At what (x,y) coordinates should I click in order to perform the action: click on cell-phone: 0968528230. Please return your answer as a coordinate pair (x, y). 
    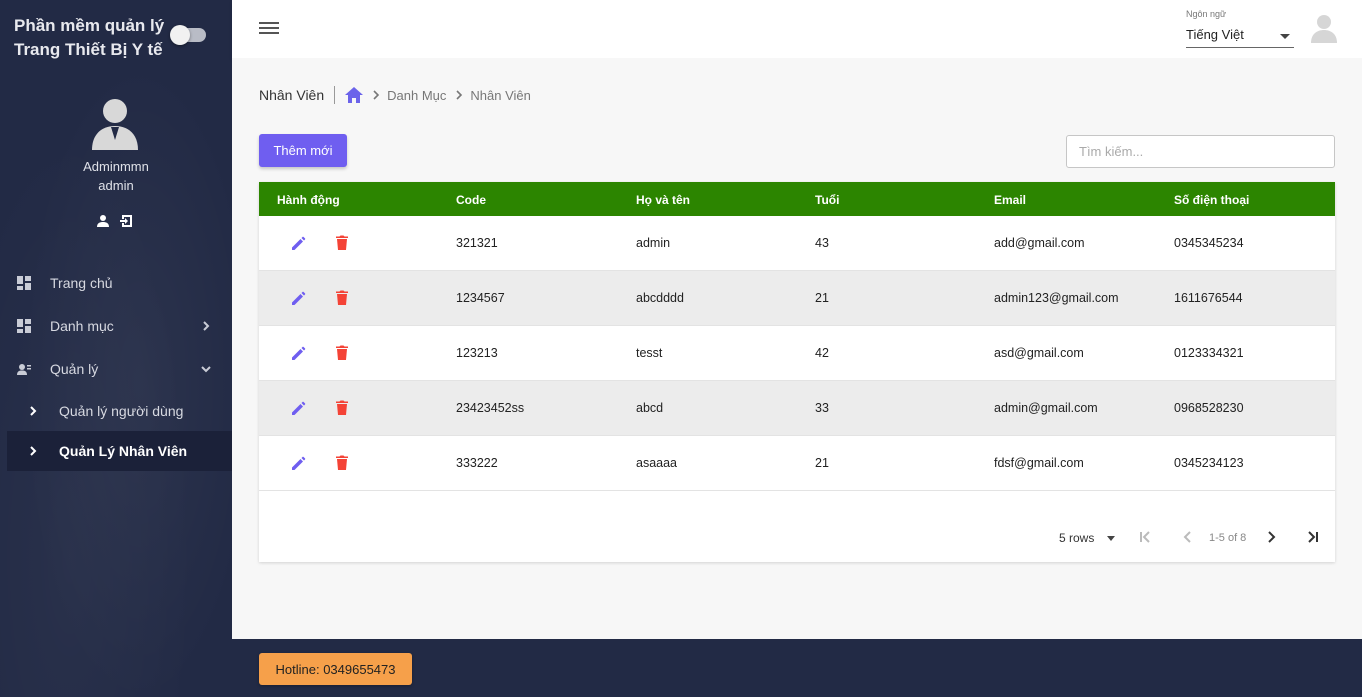
    Looking at the image, I should click on (1209, 408).